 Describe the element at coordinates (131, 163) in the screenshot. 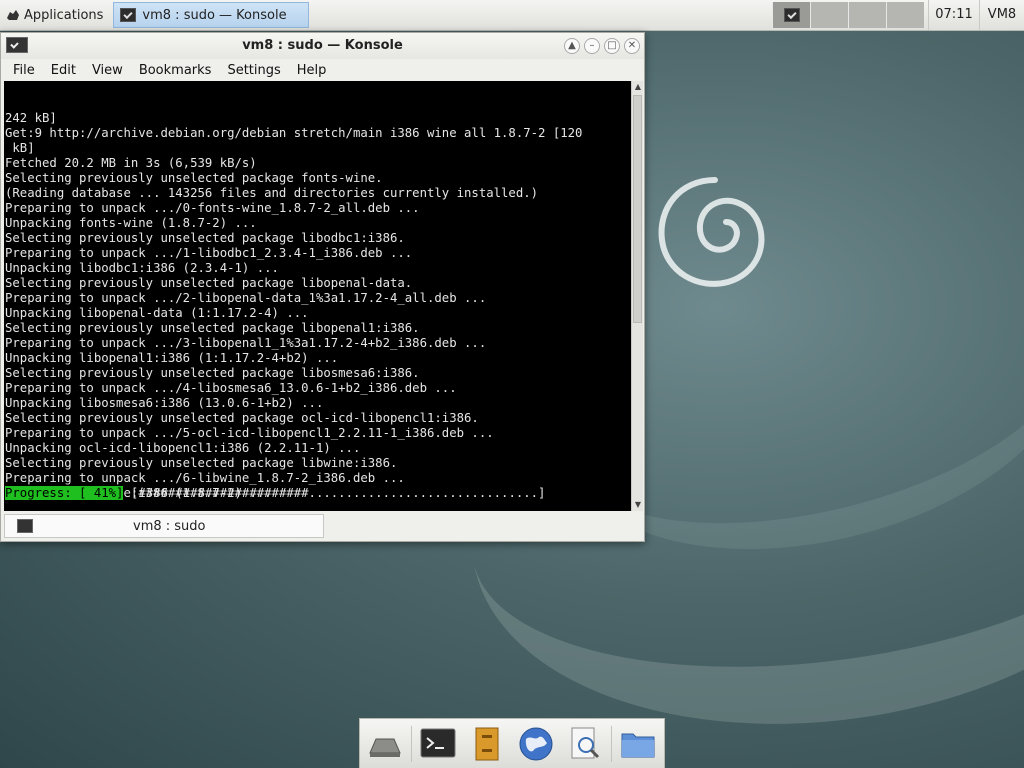

I see `terminal-line: Fetched 20.2 MB in 3s (6,539 kB/s)` at that location.